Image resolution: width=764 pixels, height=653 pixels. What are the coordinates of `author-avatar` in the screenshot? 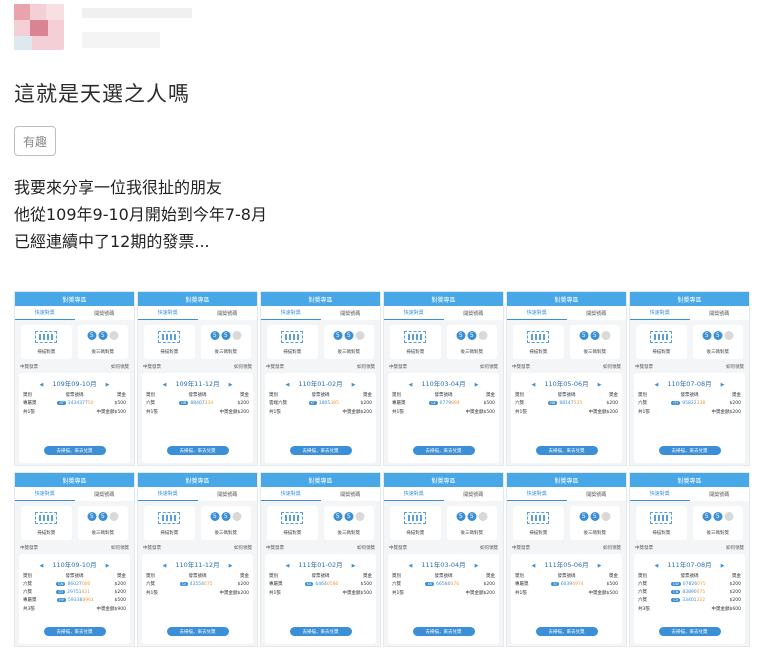 It's located at (39, 27).